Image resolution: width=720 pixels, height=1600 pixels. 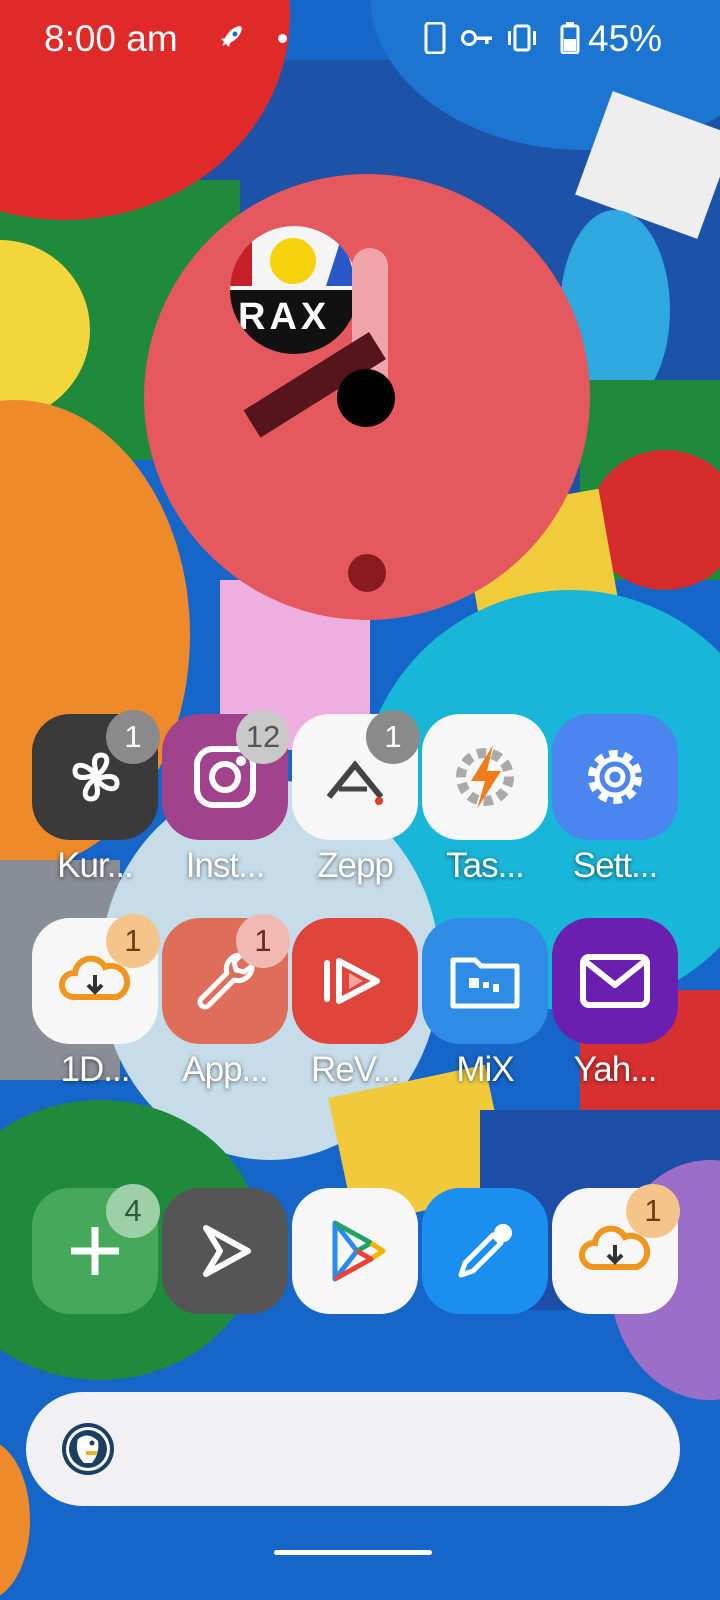 I want to click on battery-percent: 45%, so click(x=625, y=38).